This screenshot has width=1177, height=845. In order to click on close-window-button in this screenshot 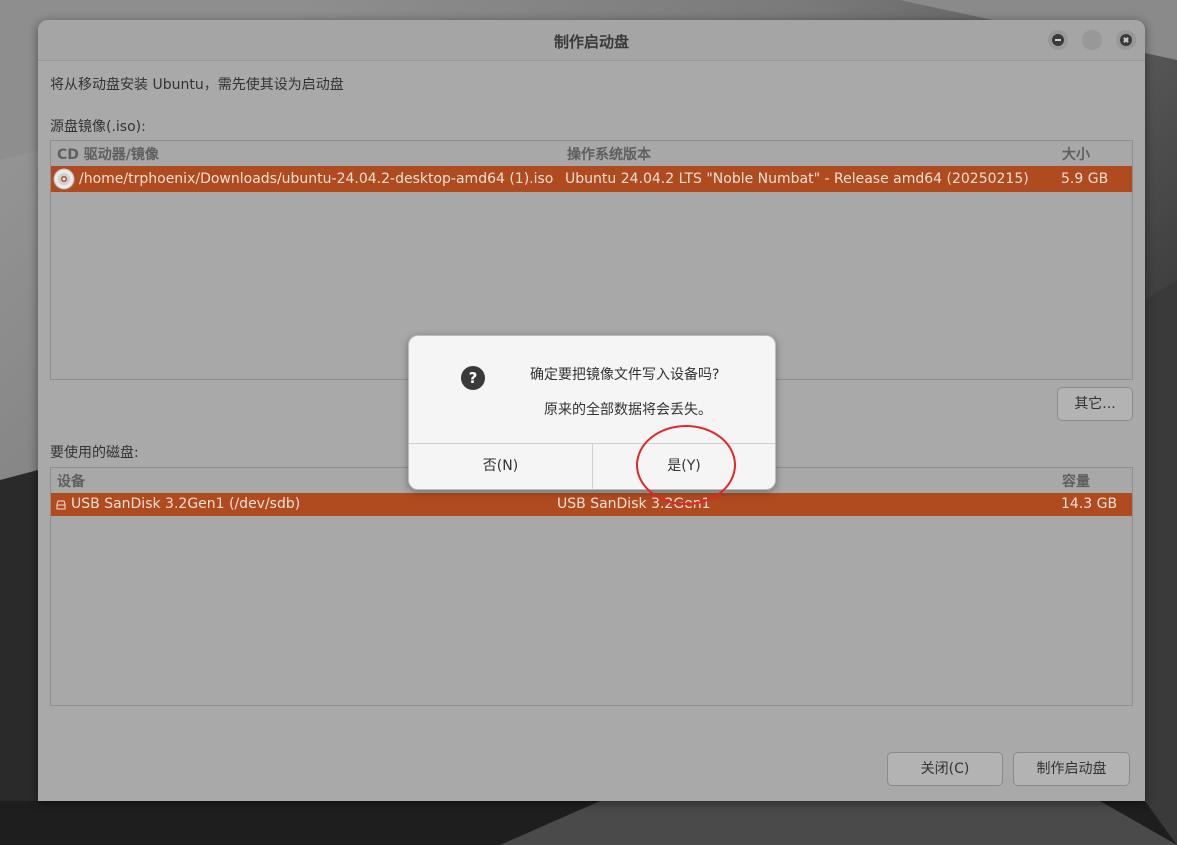, I will do `click(1126, 40)`.